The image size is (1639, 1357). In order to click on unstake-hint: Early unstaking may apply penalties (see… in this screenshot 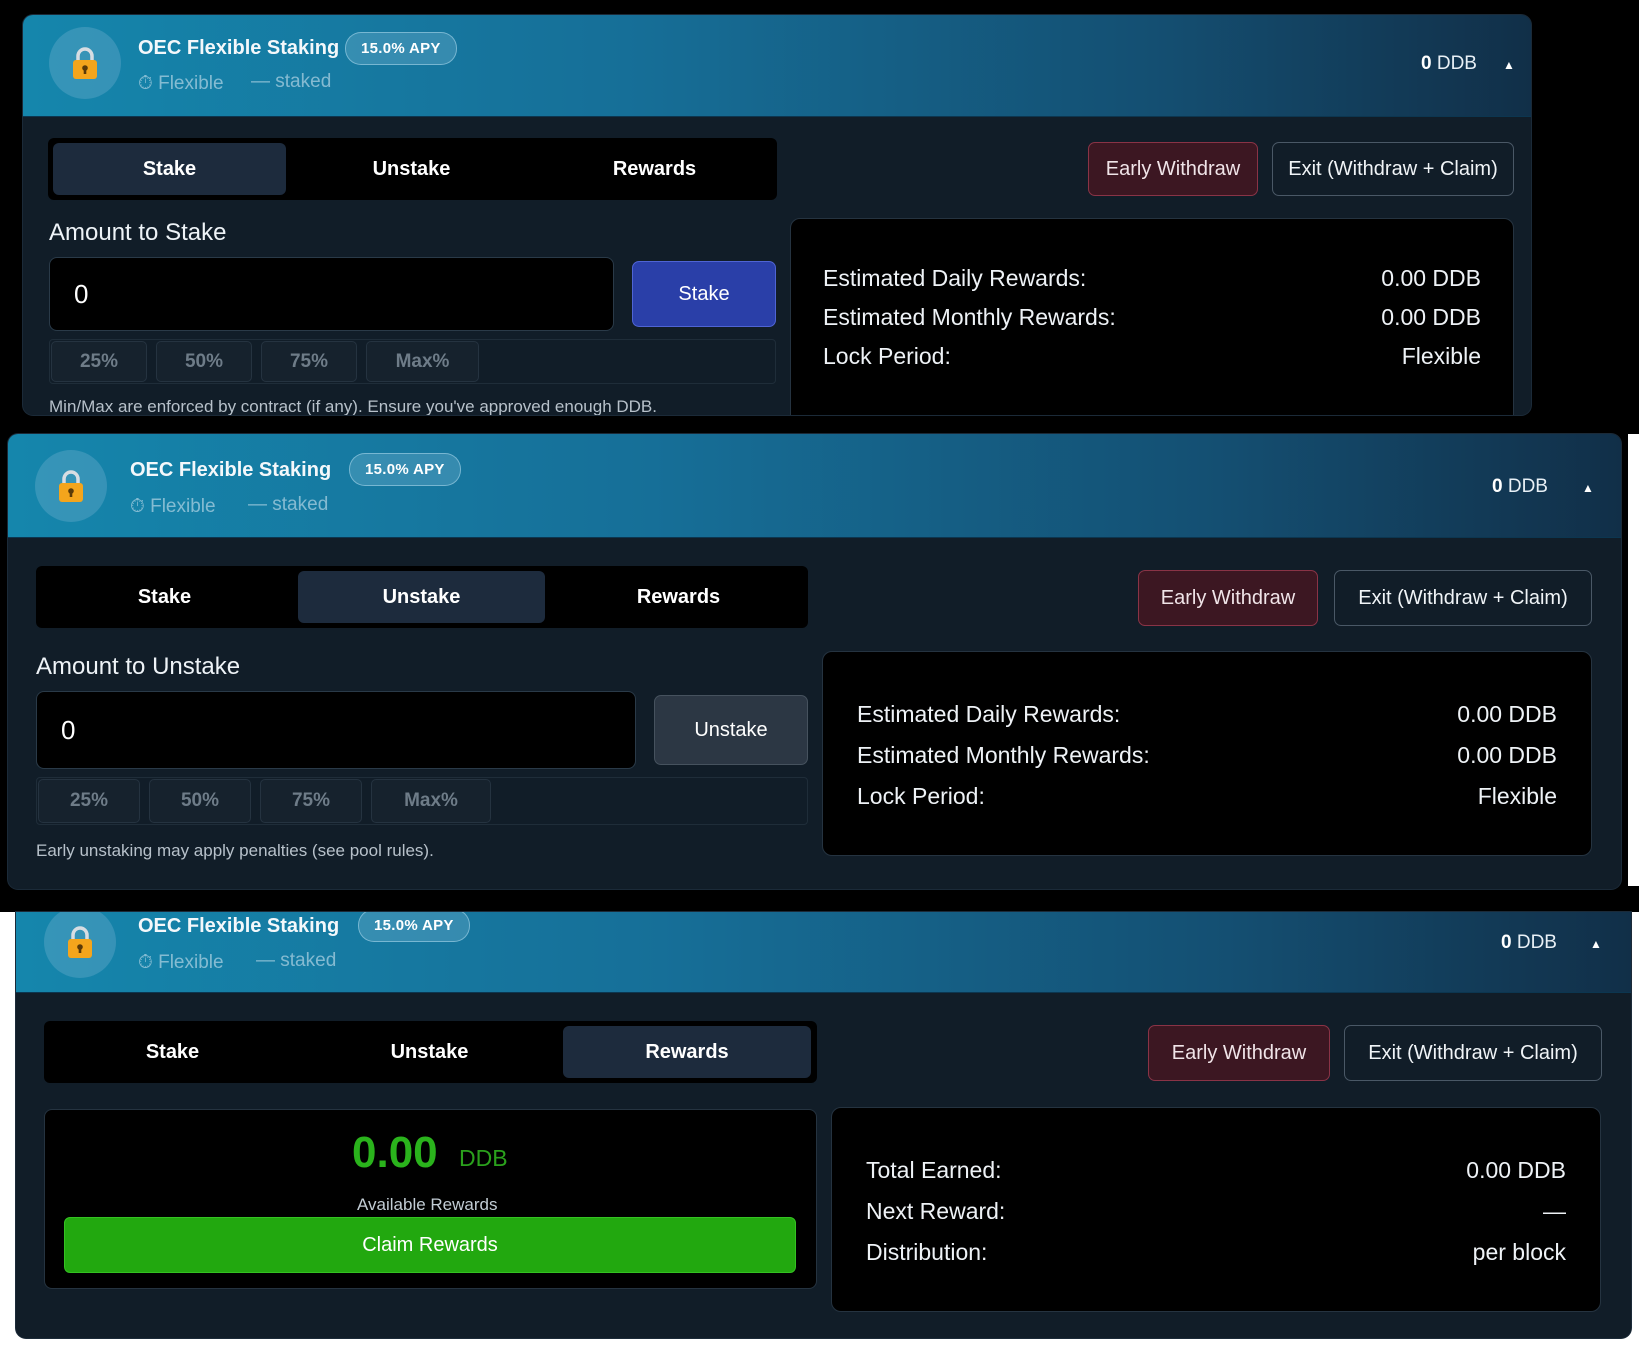, I will do `click(235, 850)`.